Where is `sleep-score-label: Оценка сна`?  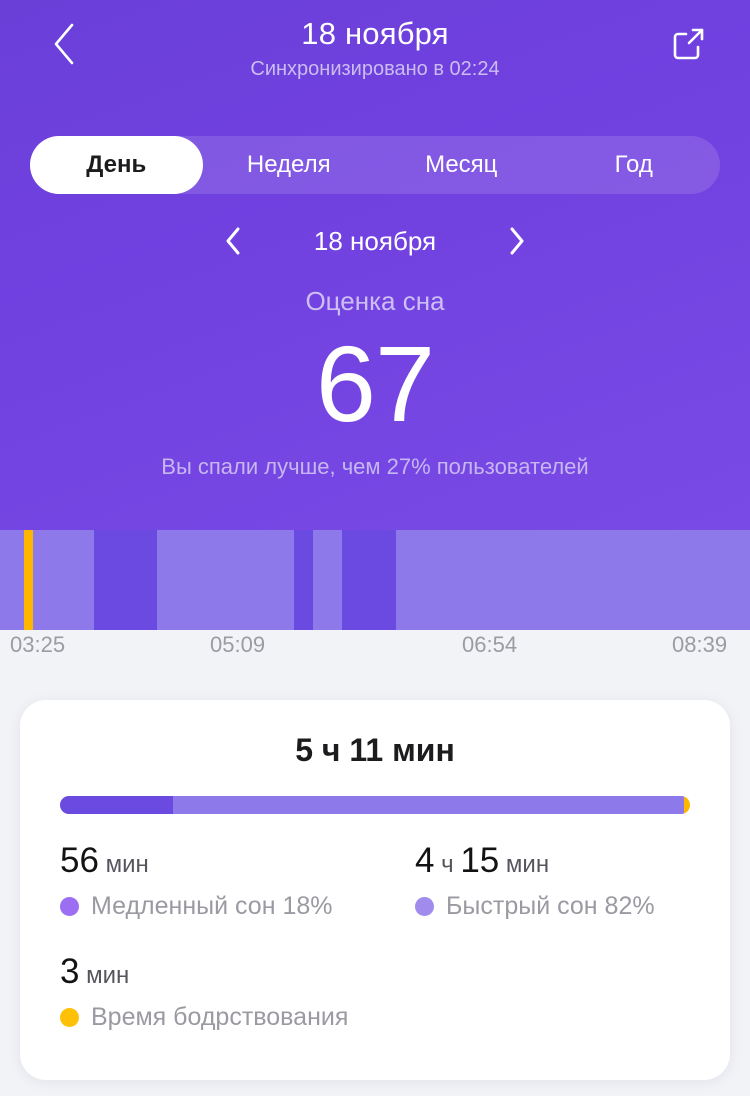 sleep-score-label: Оценка сна is located at coordinates (375, 301).